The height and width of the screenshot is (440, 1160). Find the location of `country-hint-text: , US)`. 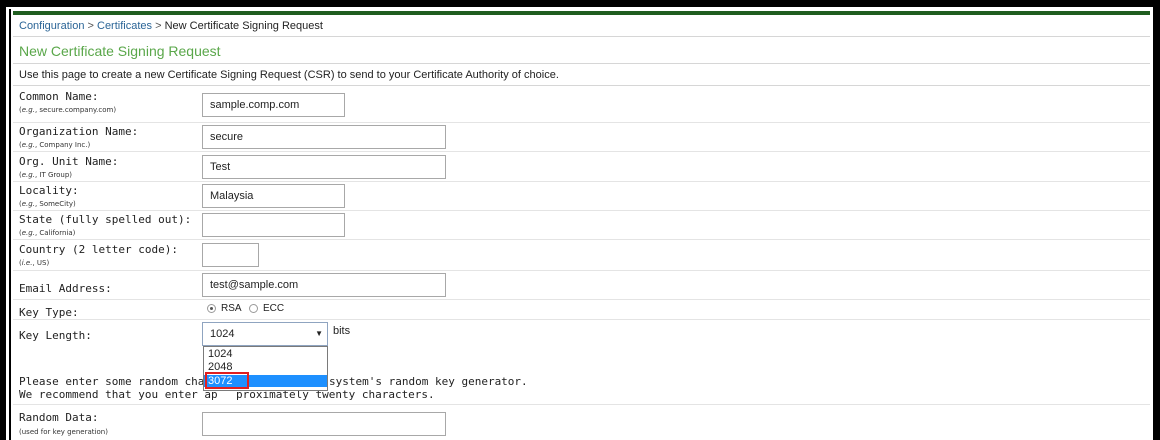

country-hint-text: , US) is located at coordinates (41, 263).